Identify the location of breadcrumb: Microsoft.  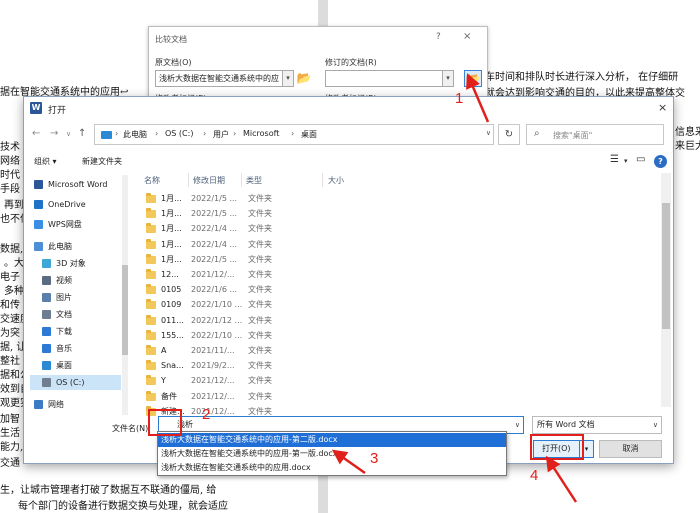
(261, 133).